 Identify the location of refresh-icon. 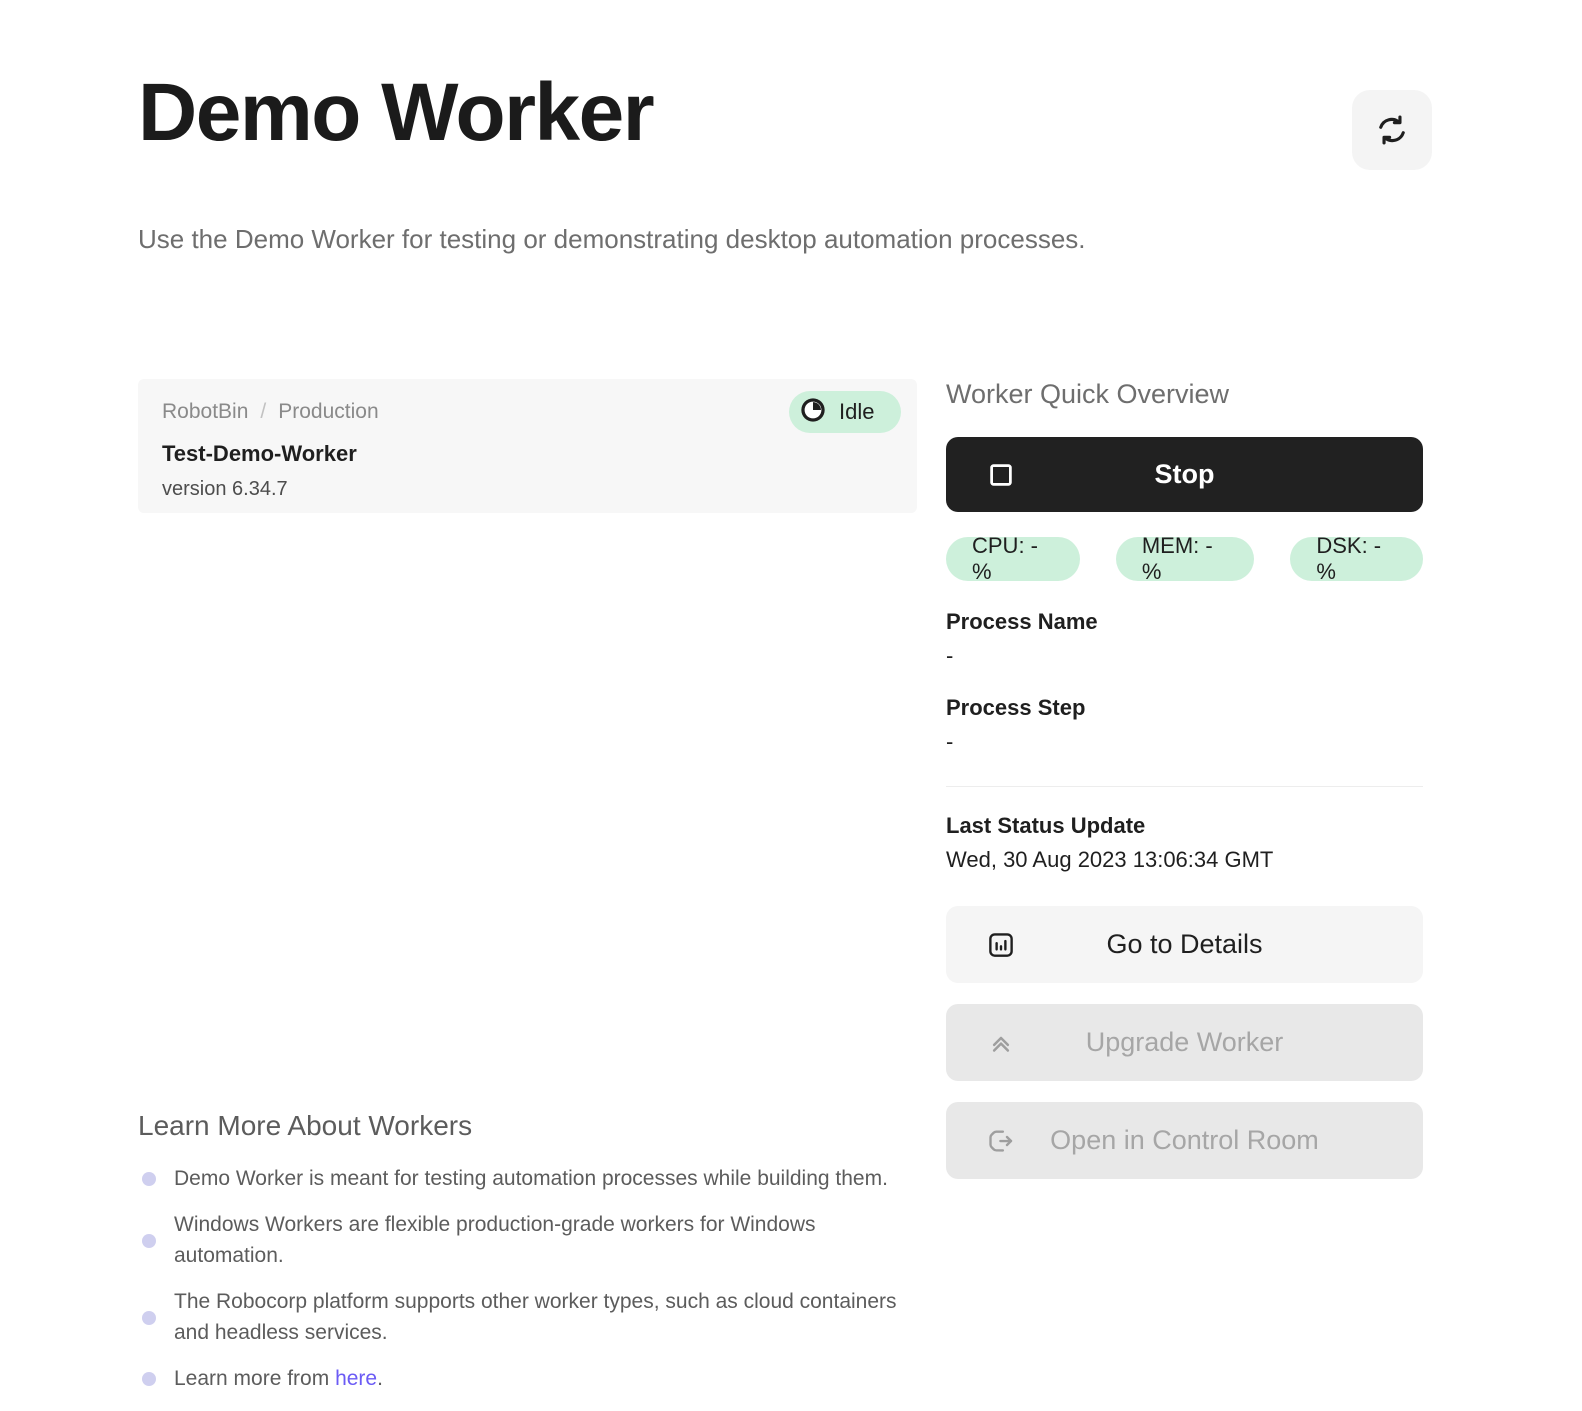
(1392, 130).